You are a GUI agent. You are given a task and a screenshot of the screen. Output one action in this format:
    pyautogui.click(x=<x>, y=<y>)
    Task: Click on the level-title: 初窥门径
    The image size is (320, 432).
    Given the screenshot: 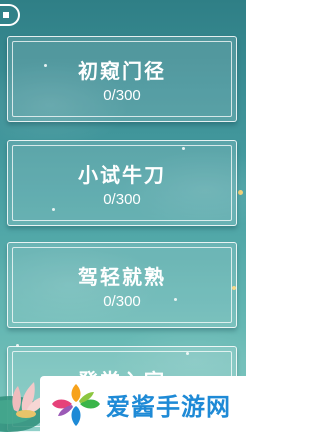 What is the action you would take?
    pyautogui.click(x=122, y=71)
    